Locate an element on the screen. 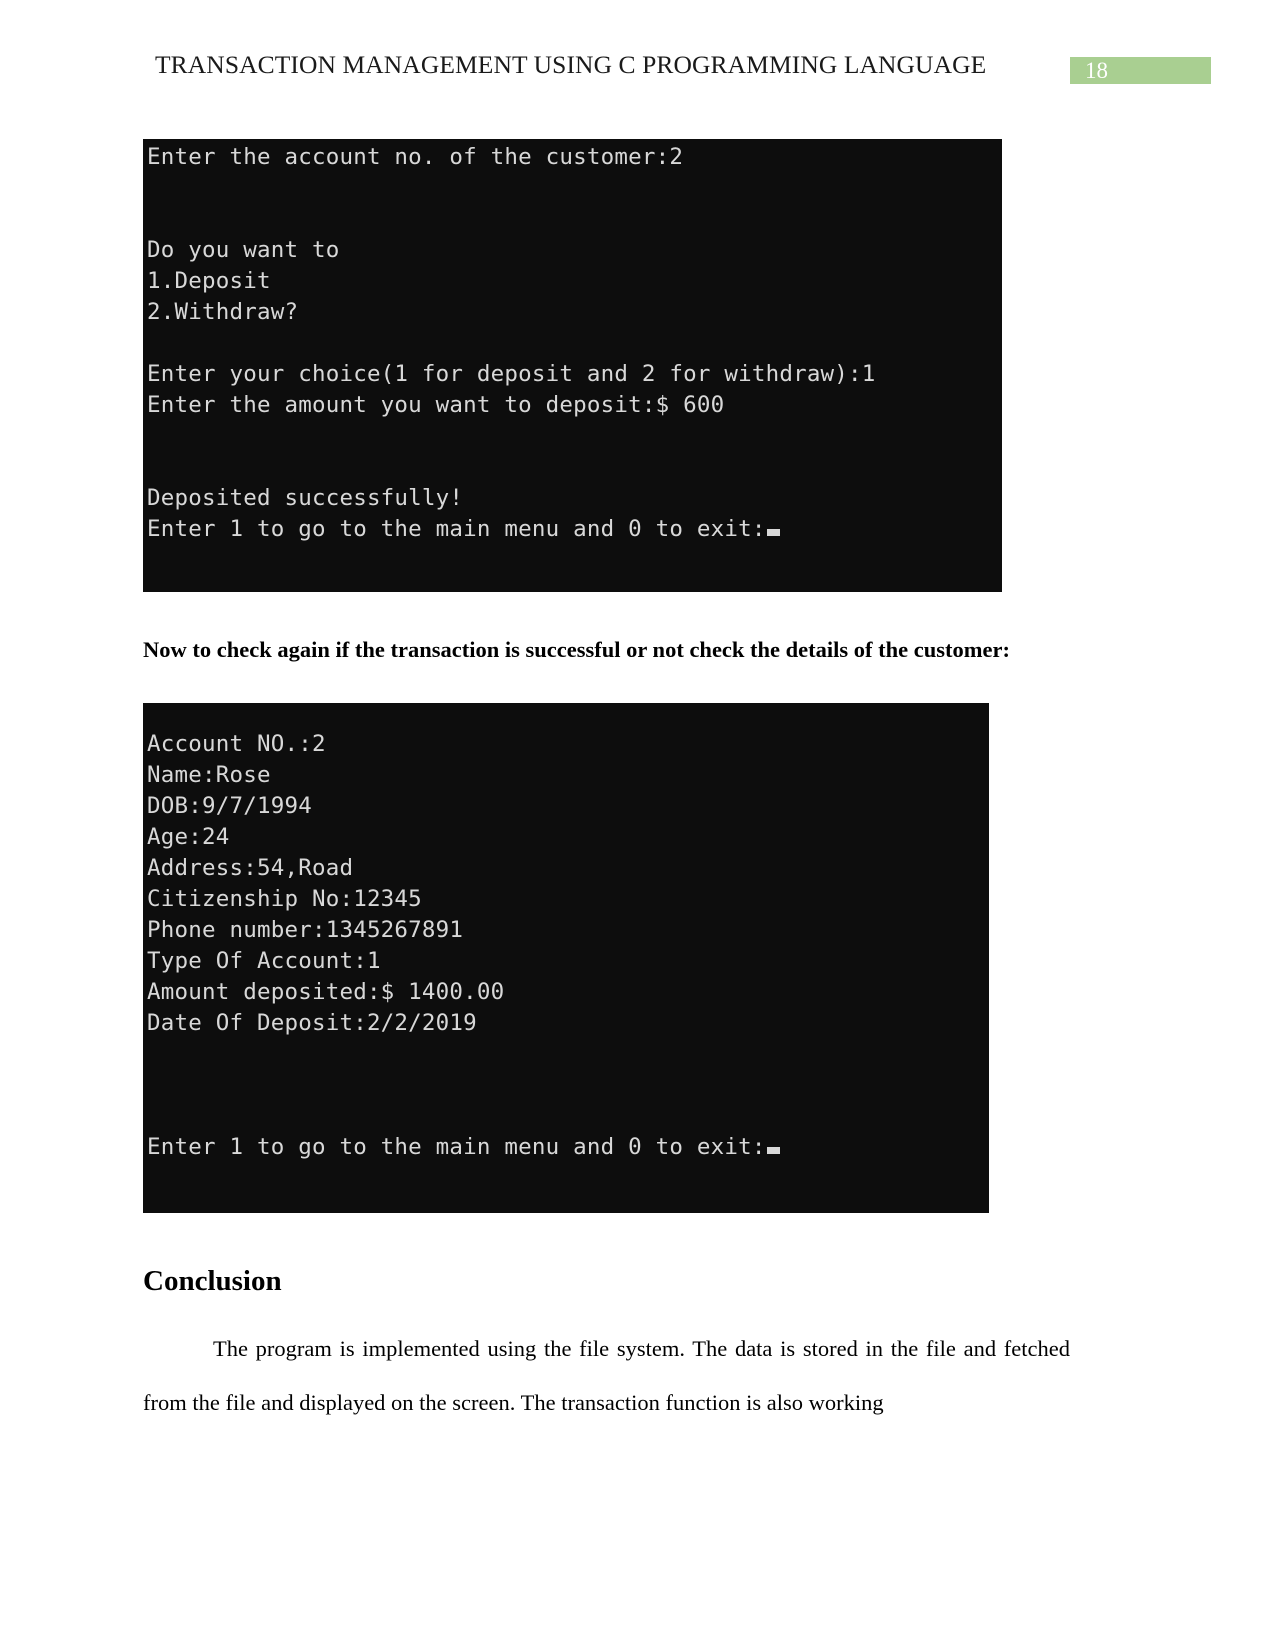  terminal-line-account-no: Account NO.:2 is located at coordinates (236, 744).